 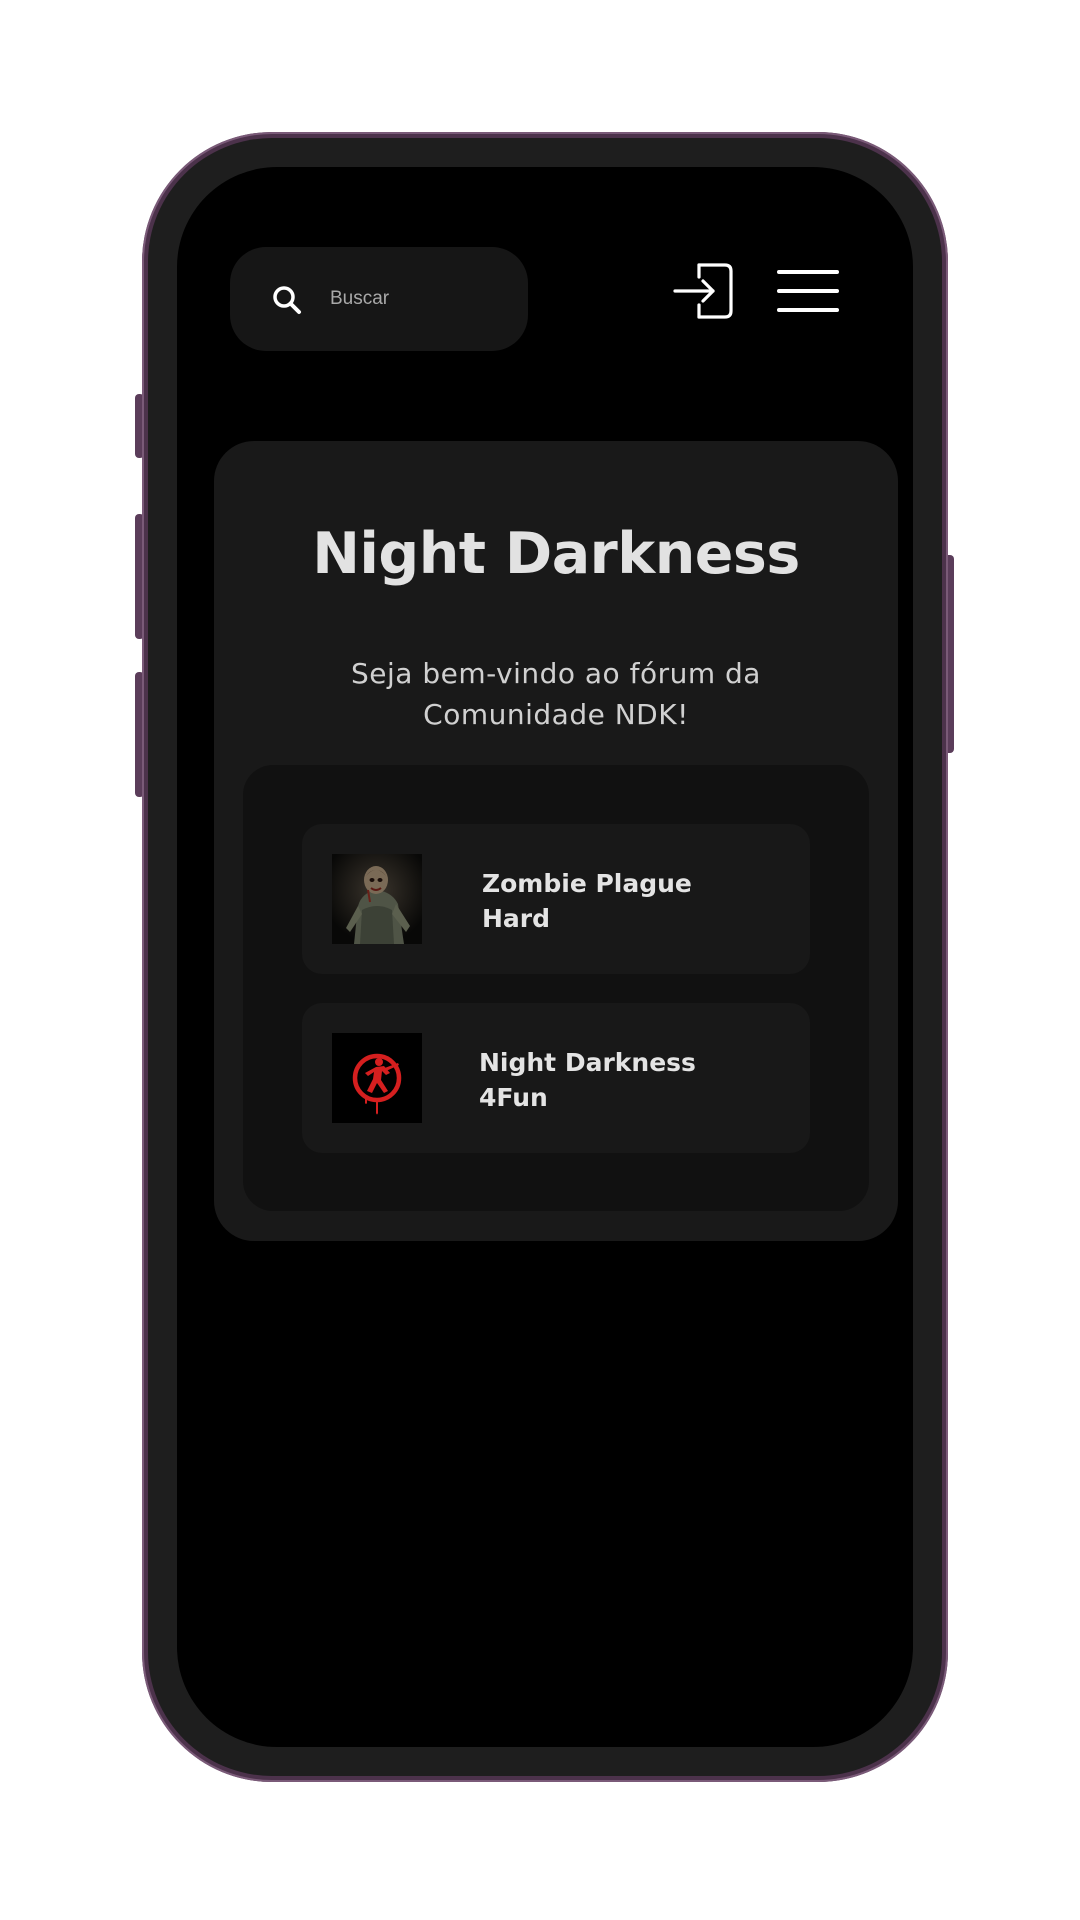 I want to click on server-name-line2: 4Fun, so click(x=513, y=1097).